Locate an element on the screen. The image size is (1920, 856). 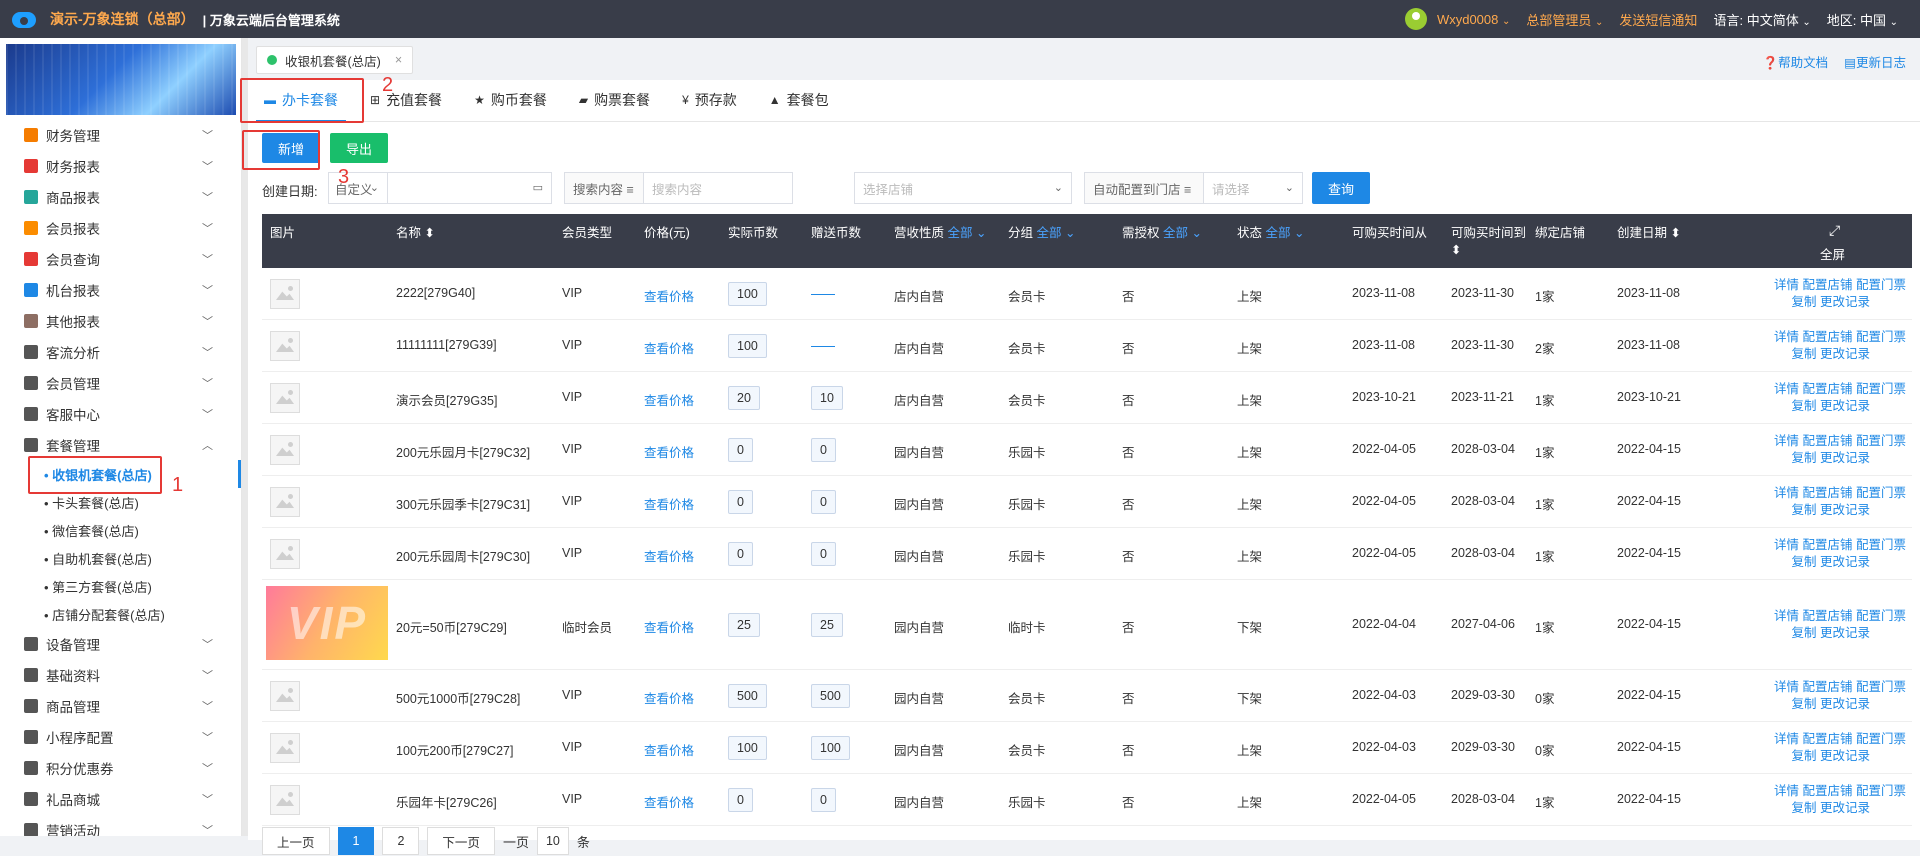
role-menu: 总部管理员 ⌄ is located at coordinates (1564, 19).